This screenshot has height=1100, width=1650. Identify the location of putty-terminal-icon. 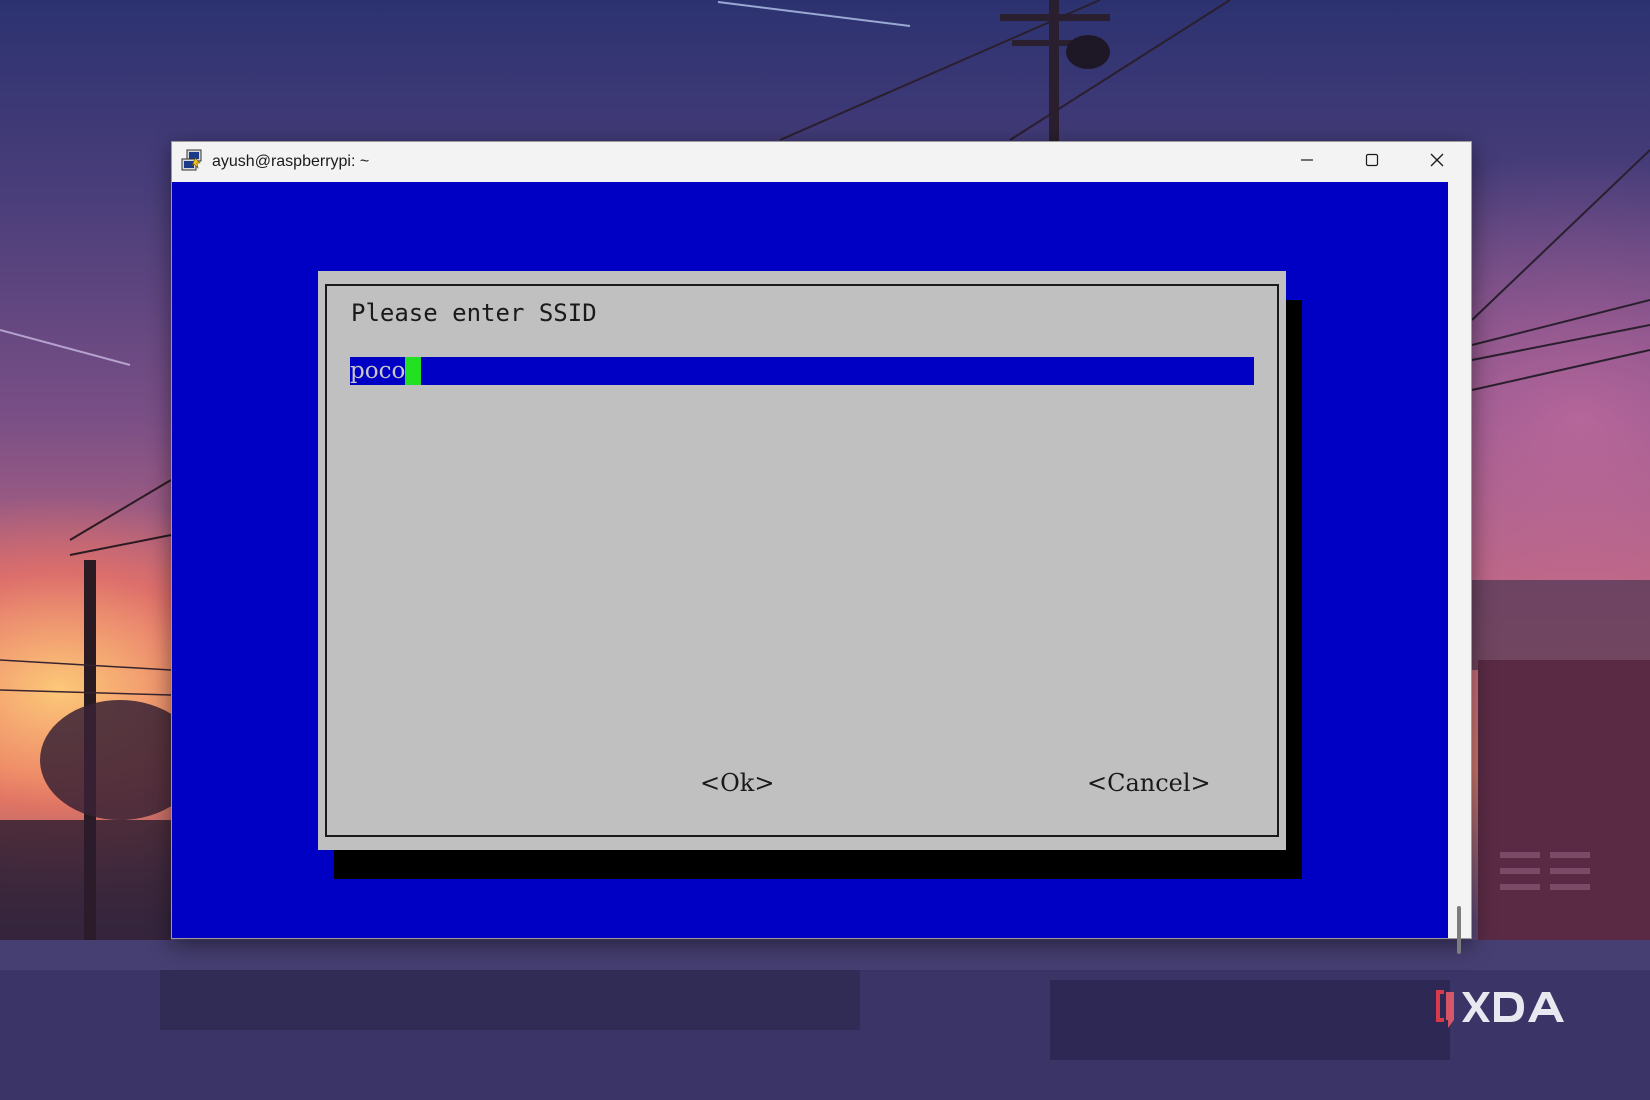
(193, 161).